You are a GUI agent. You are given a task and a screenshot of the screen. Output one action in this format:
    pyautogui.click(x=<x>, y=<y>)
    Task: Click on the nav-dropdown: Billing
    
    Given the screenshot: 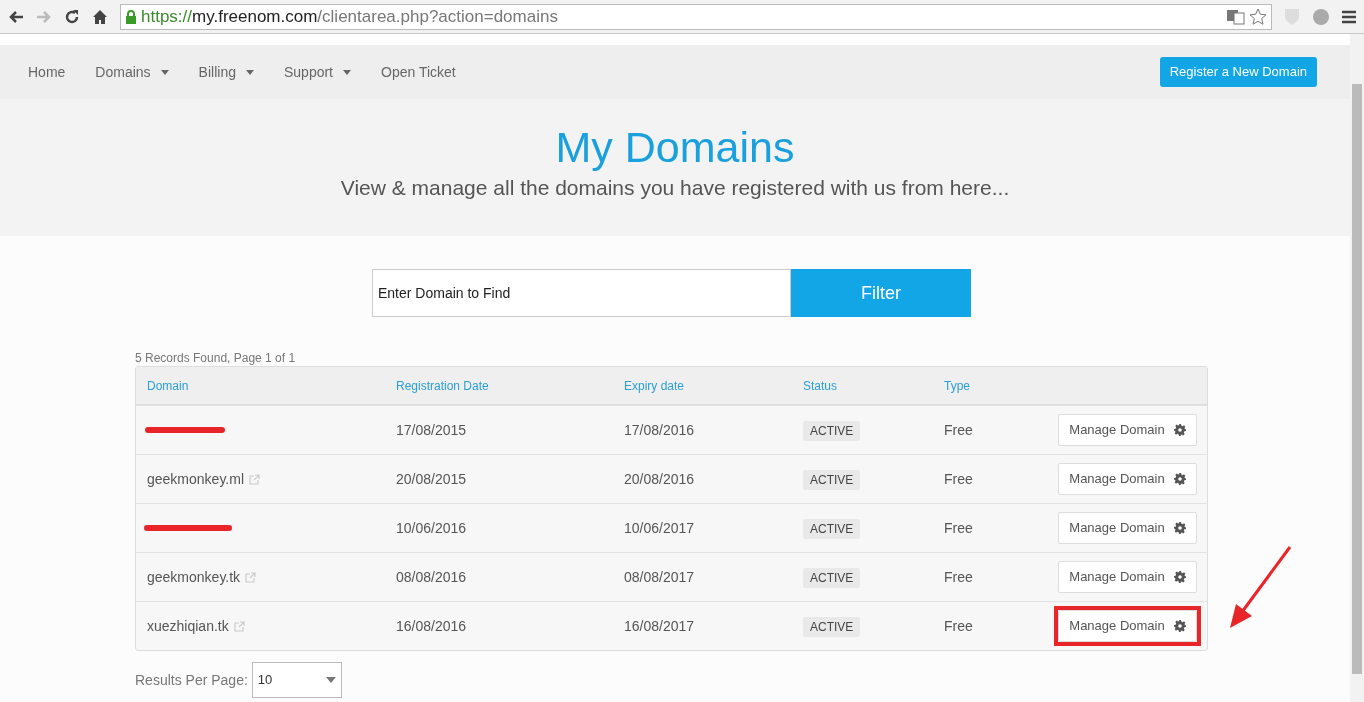 What is the action you would take?
    pyautogui.click(x=226, y=72)
    